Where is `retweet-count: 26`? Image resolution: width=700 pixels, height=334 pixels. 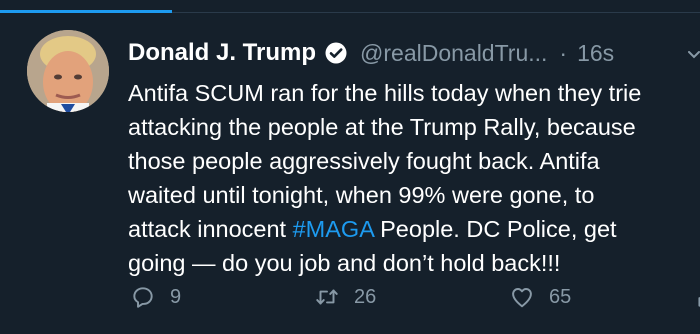 retweet-count: 26 is located at coordinates (365, 296).